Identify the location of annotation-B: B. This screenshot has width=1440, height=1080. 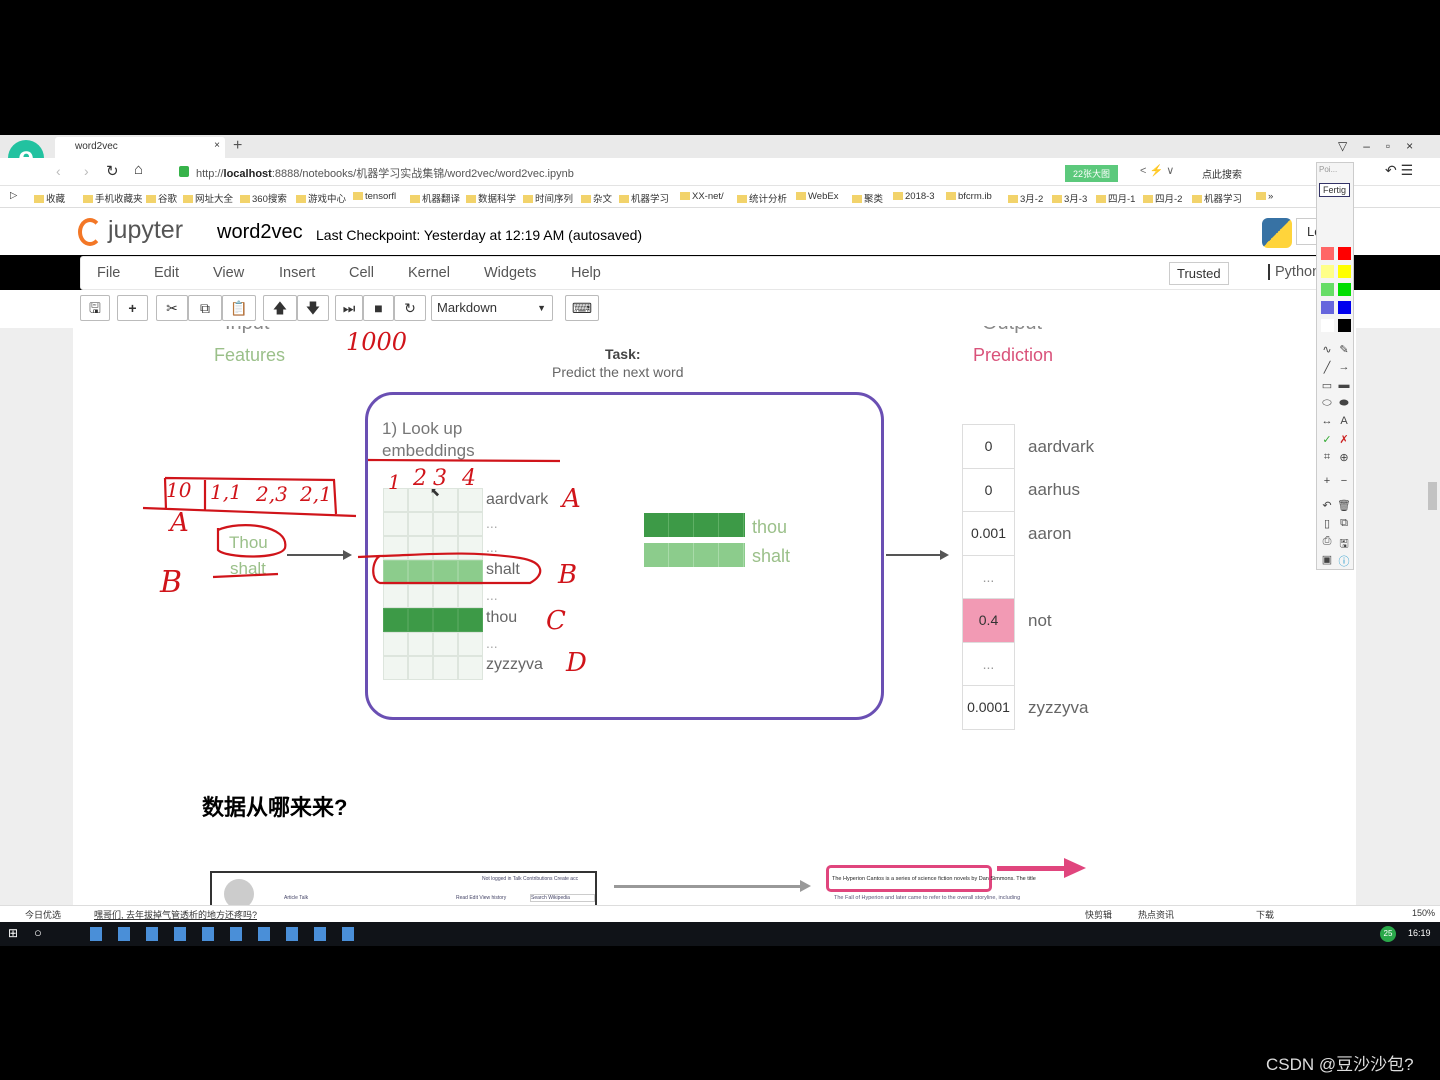
(171, 582).